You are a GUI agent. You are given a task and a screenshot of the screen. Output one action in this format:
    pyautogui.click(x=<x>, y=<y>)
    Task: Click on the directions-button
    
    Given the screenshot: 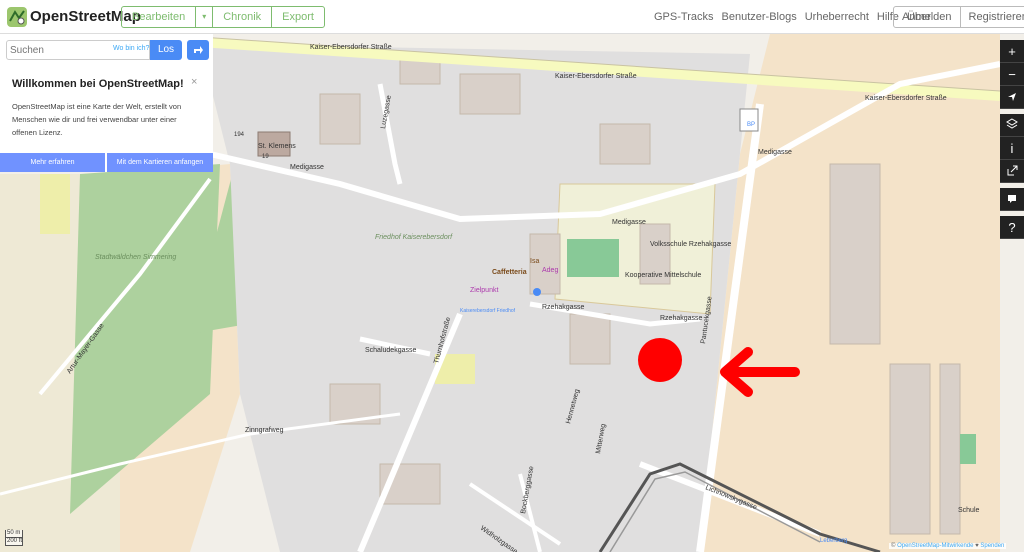 What is the action you would take?
    pyautogui.click(x=198, y=50)
    